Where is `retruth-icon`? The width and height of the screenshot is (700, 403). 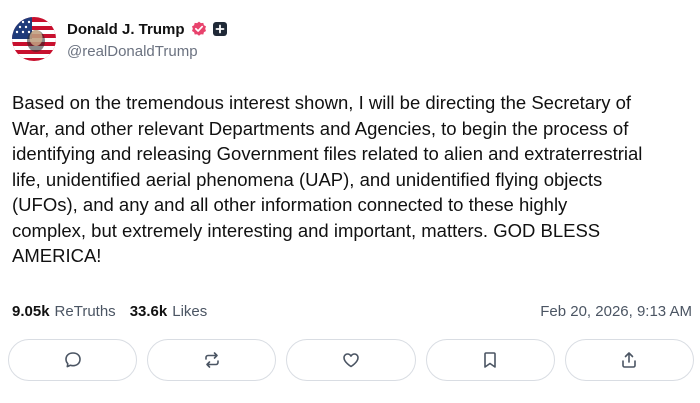 retruth-icon is located at coordinates (211, 360).